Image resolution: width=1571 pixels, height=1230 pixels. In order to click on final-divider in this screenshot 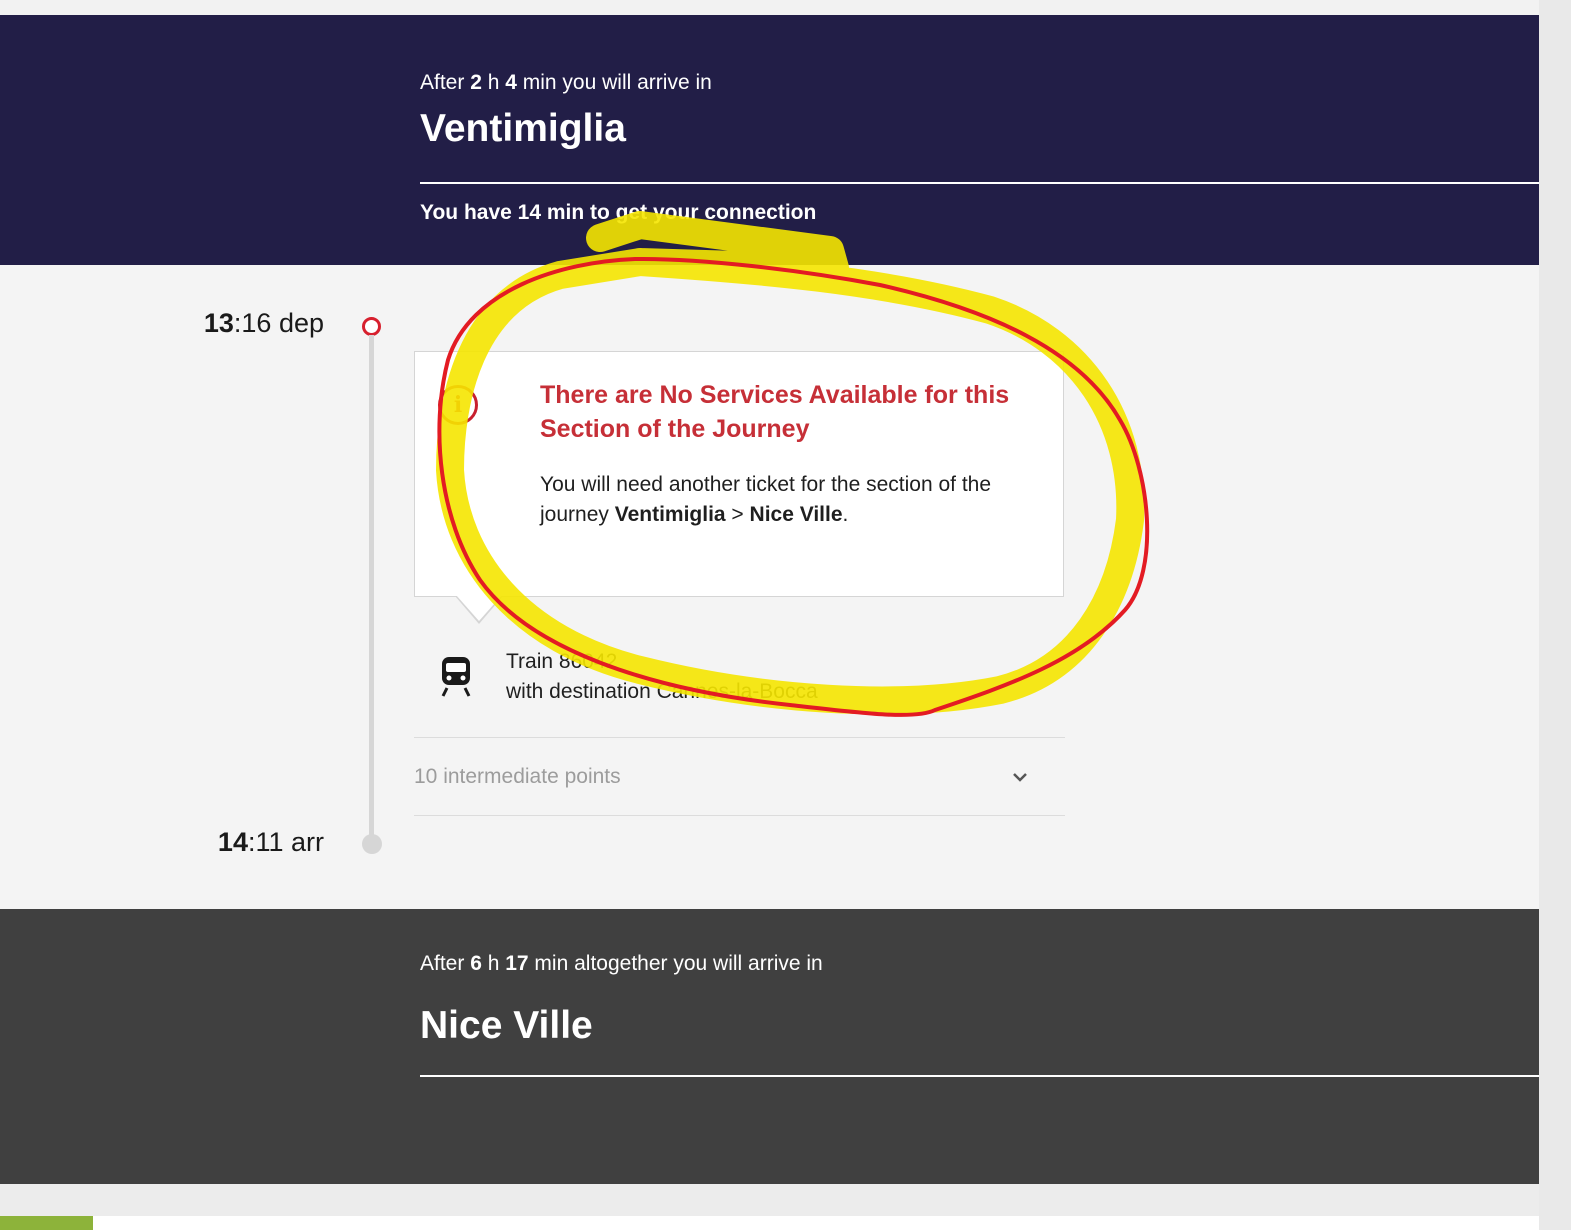, I will do `click(979, 1076)`.